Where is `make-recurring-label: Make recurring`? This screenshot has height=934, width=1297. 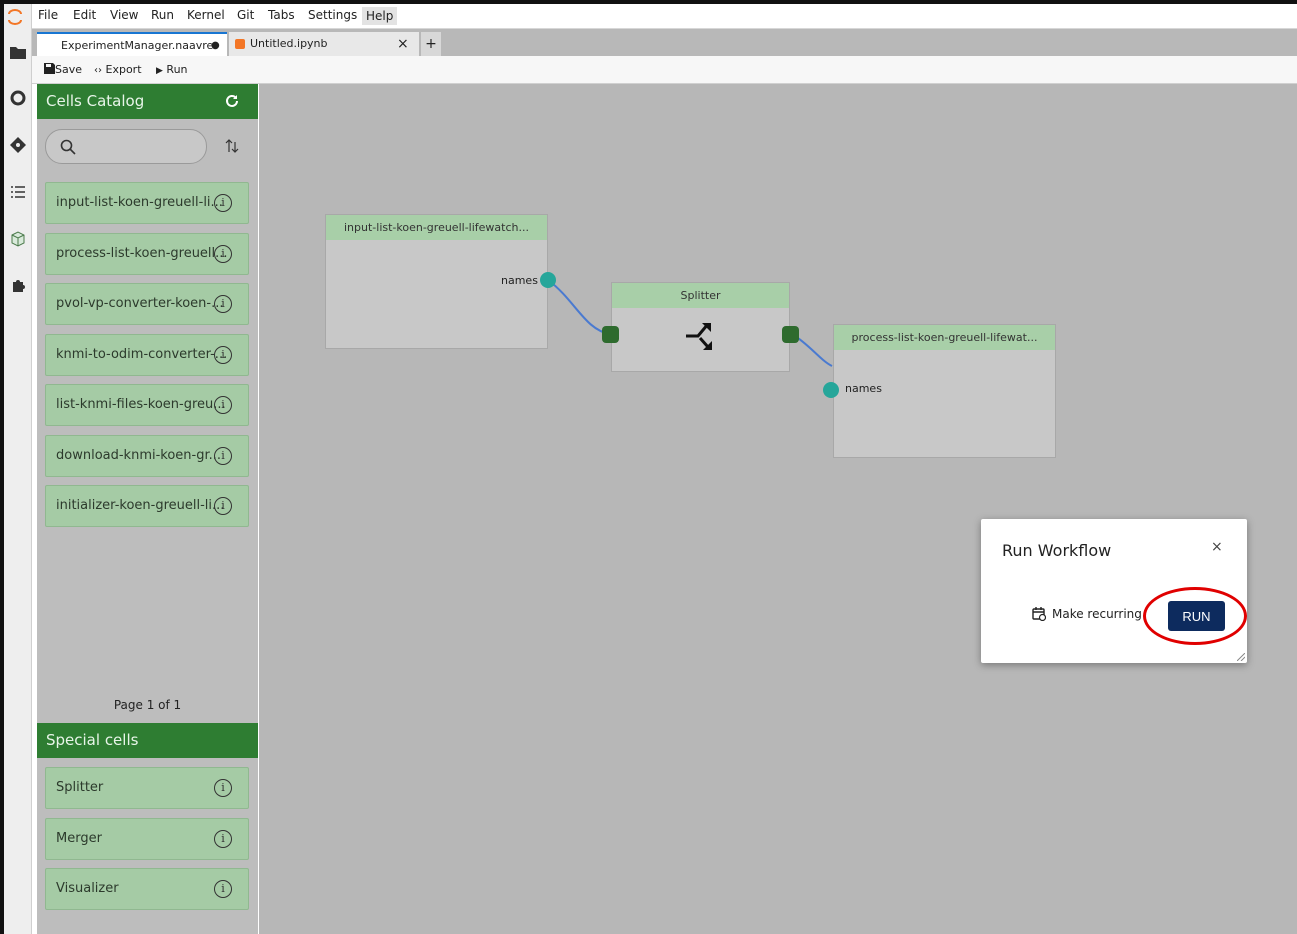 make-recurring-label: Make recurring is located at coordinates (1097, 614).